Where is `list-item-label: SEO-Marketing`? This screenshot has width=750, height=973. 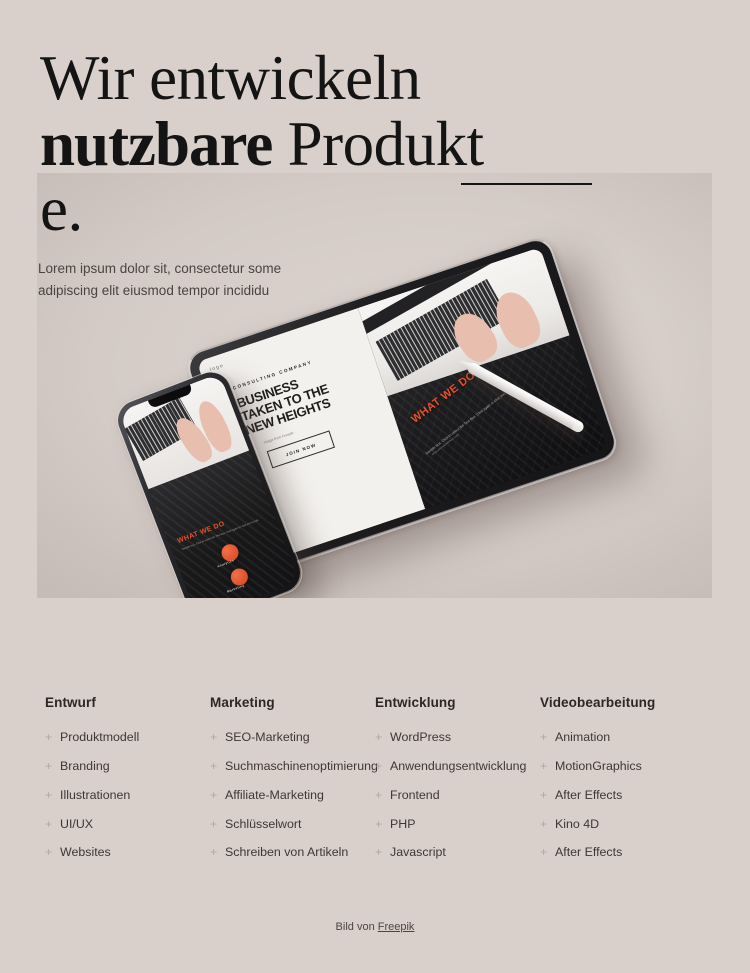 list-item-label: SEO-Marketing is located at coordinates (267, 737).